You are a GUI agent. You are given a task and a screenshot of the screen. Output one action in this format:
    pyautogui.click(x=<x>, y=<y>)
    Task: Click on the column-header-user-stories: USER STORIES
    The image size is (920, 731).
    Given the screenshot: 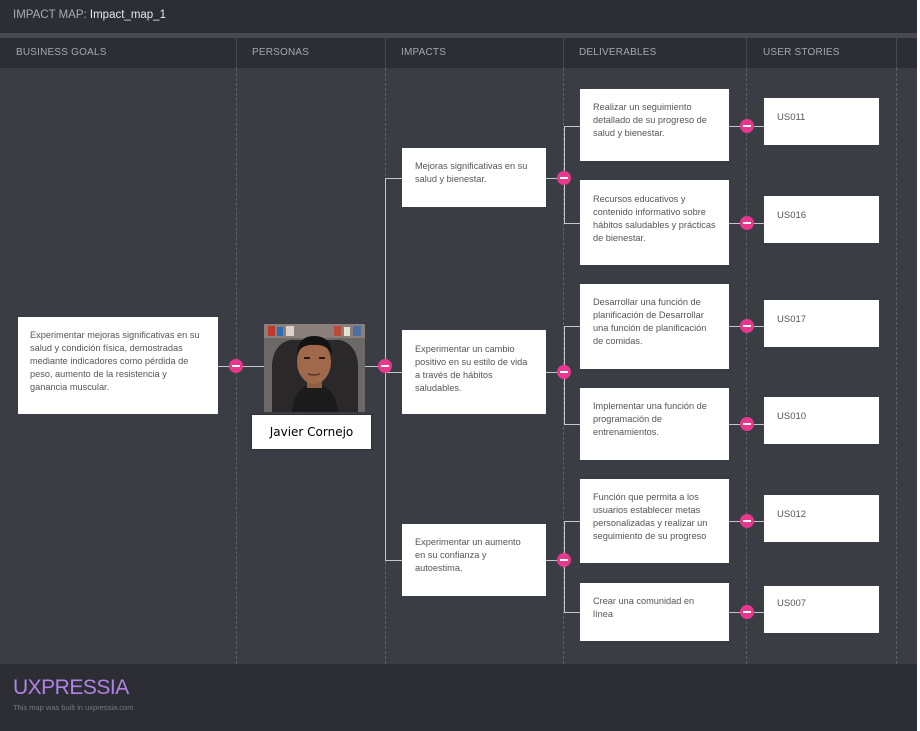 What is the action you would take?
    pyautogui.click(x=801, y=52)
    